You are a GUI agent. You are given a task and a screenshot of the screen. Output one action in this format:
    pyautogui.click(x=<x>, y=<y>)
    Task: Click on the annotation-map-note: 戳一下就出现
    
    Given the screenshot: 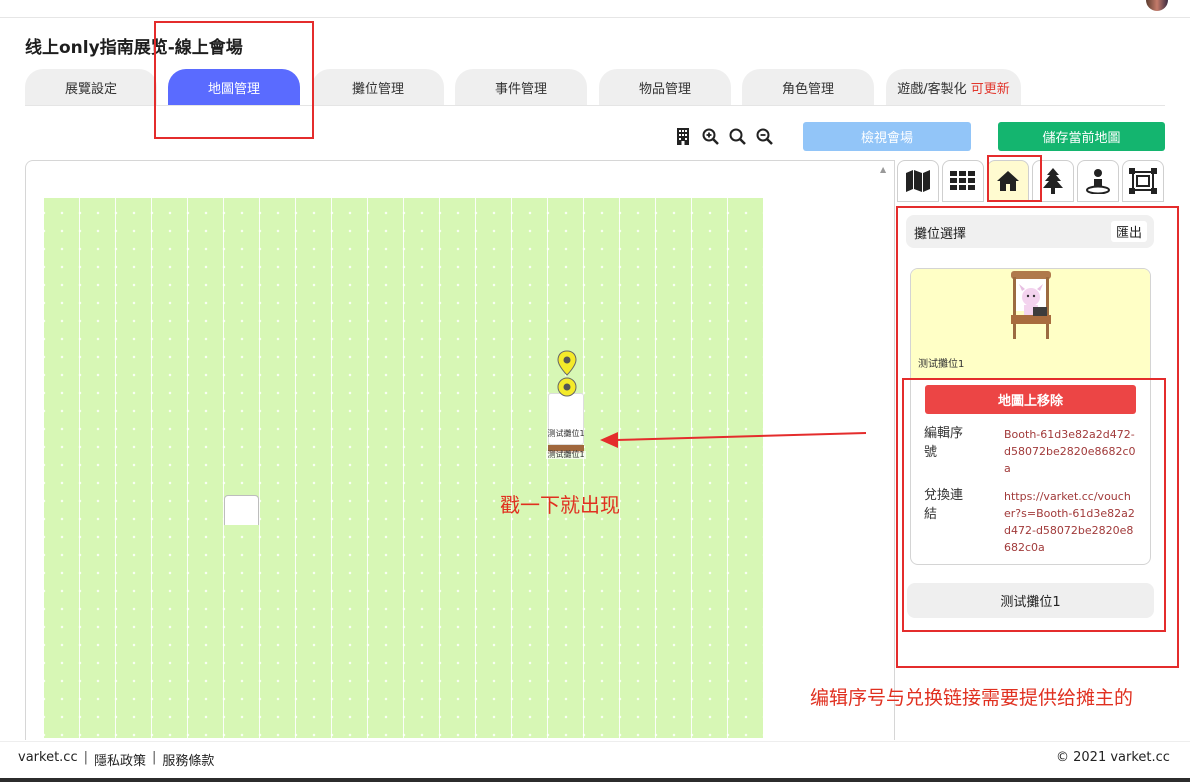 What is the action you would take?
    pyautogui.click(x=560, y=505)
    